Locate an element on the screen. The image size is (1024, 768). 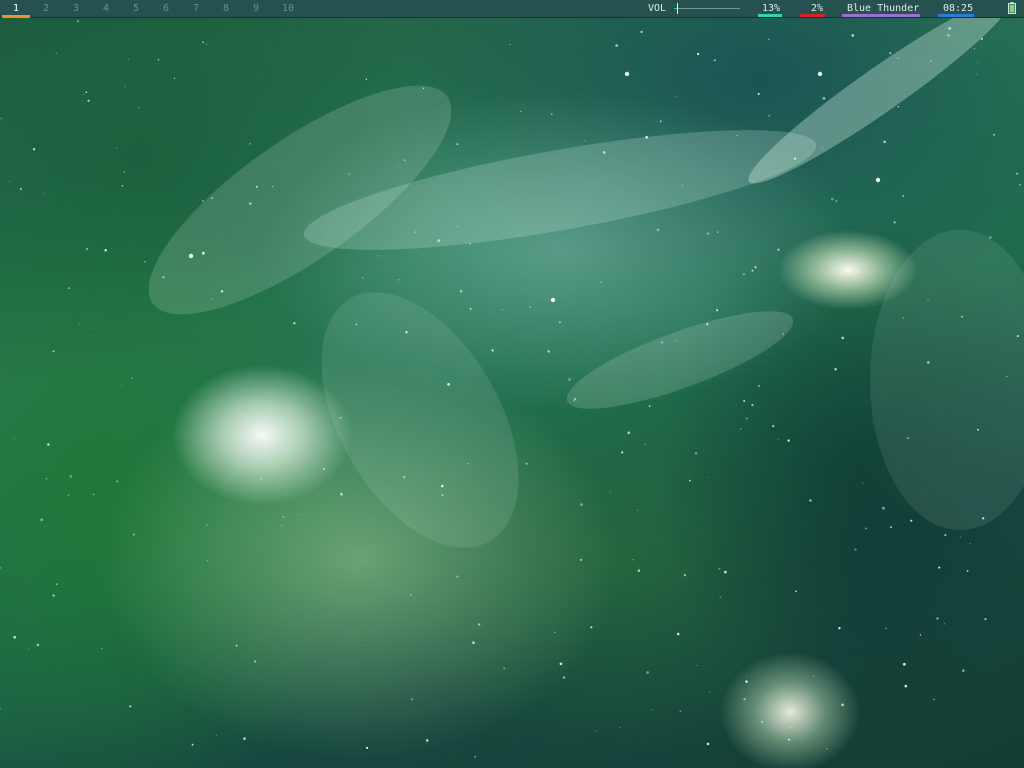
workspace-5: 5 is located at coordinates (136, 8).